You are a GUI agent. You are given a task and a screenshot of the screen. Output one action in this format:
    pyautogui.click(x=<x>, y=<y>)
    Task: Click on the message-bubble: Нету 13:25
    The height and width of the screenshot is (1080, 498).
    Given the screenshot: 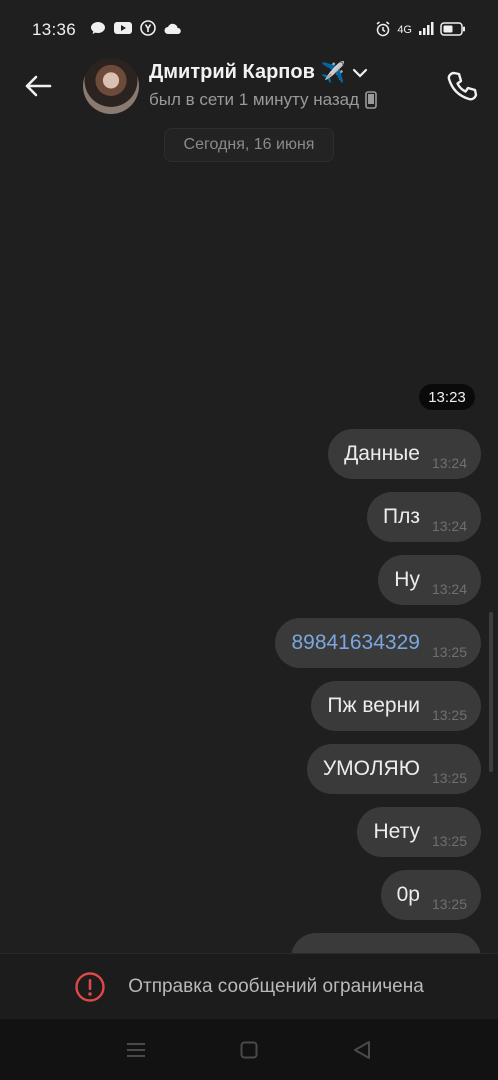 What is the action you would take?
    pyautogui.click(x=419, y=832)
    